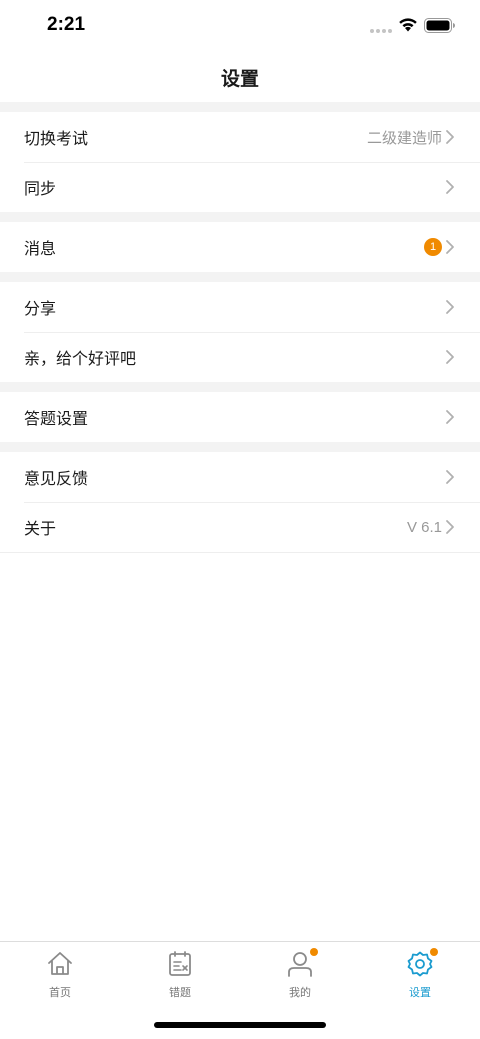 The image size is (480, 1039). What do you see at coordinates (302, 963) in the screenshot?
I see `profile-icon` at bounding box center [302, 963].